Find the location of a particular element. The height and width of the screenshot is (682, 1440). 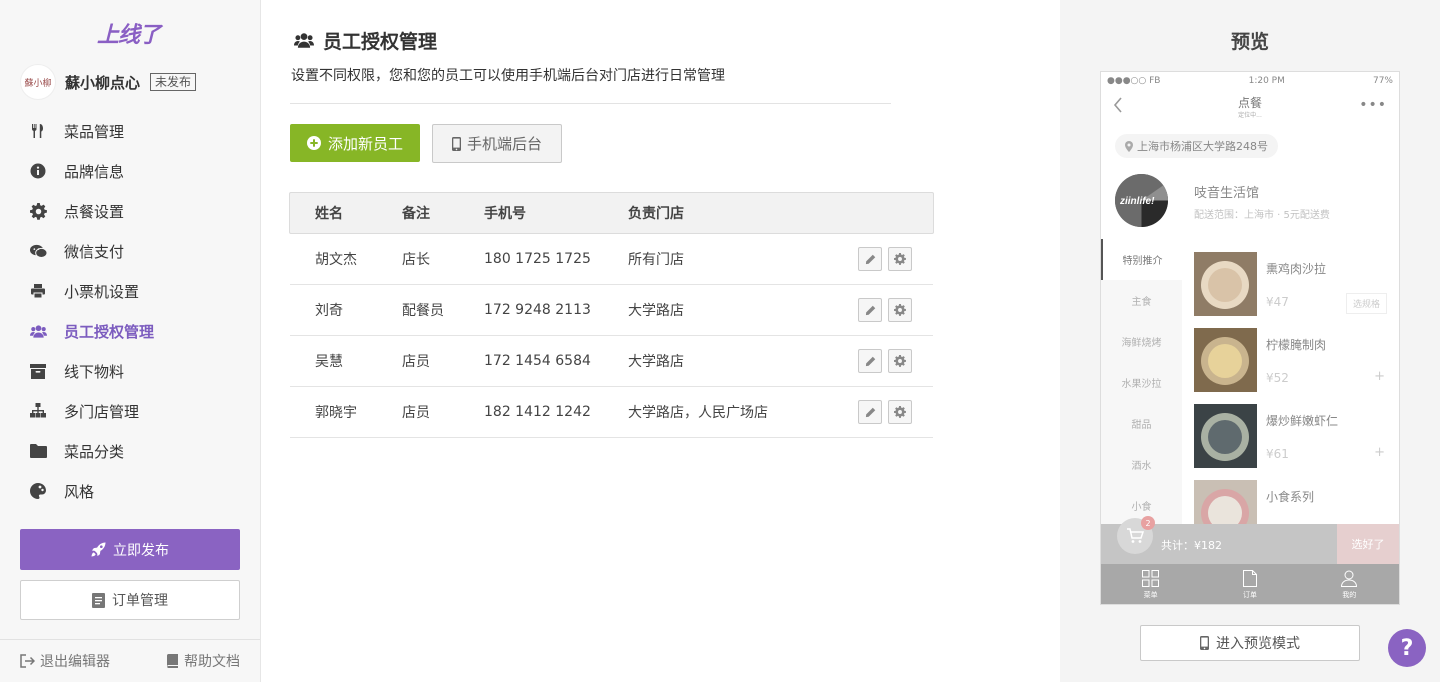

choose-spec-button: 选规格 is located at coordinates (1366, 303).